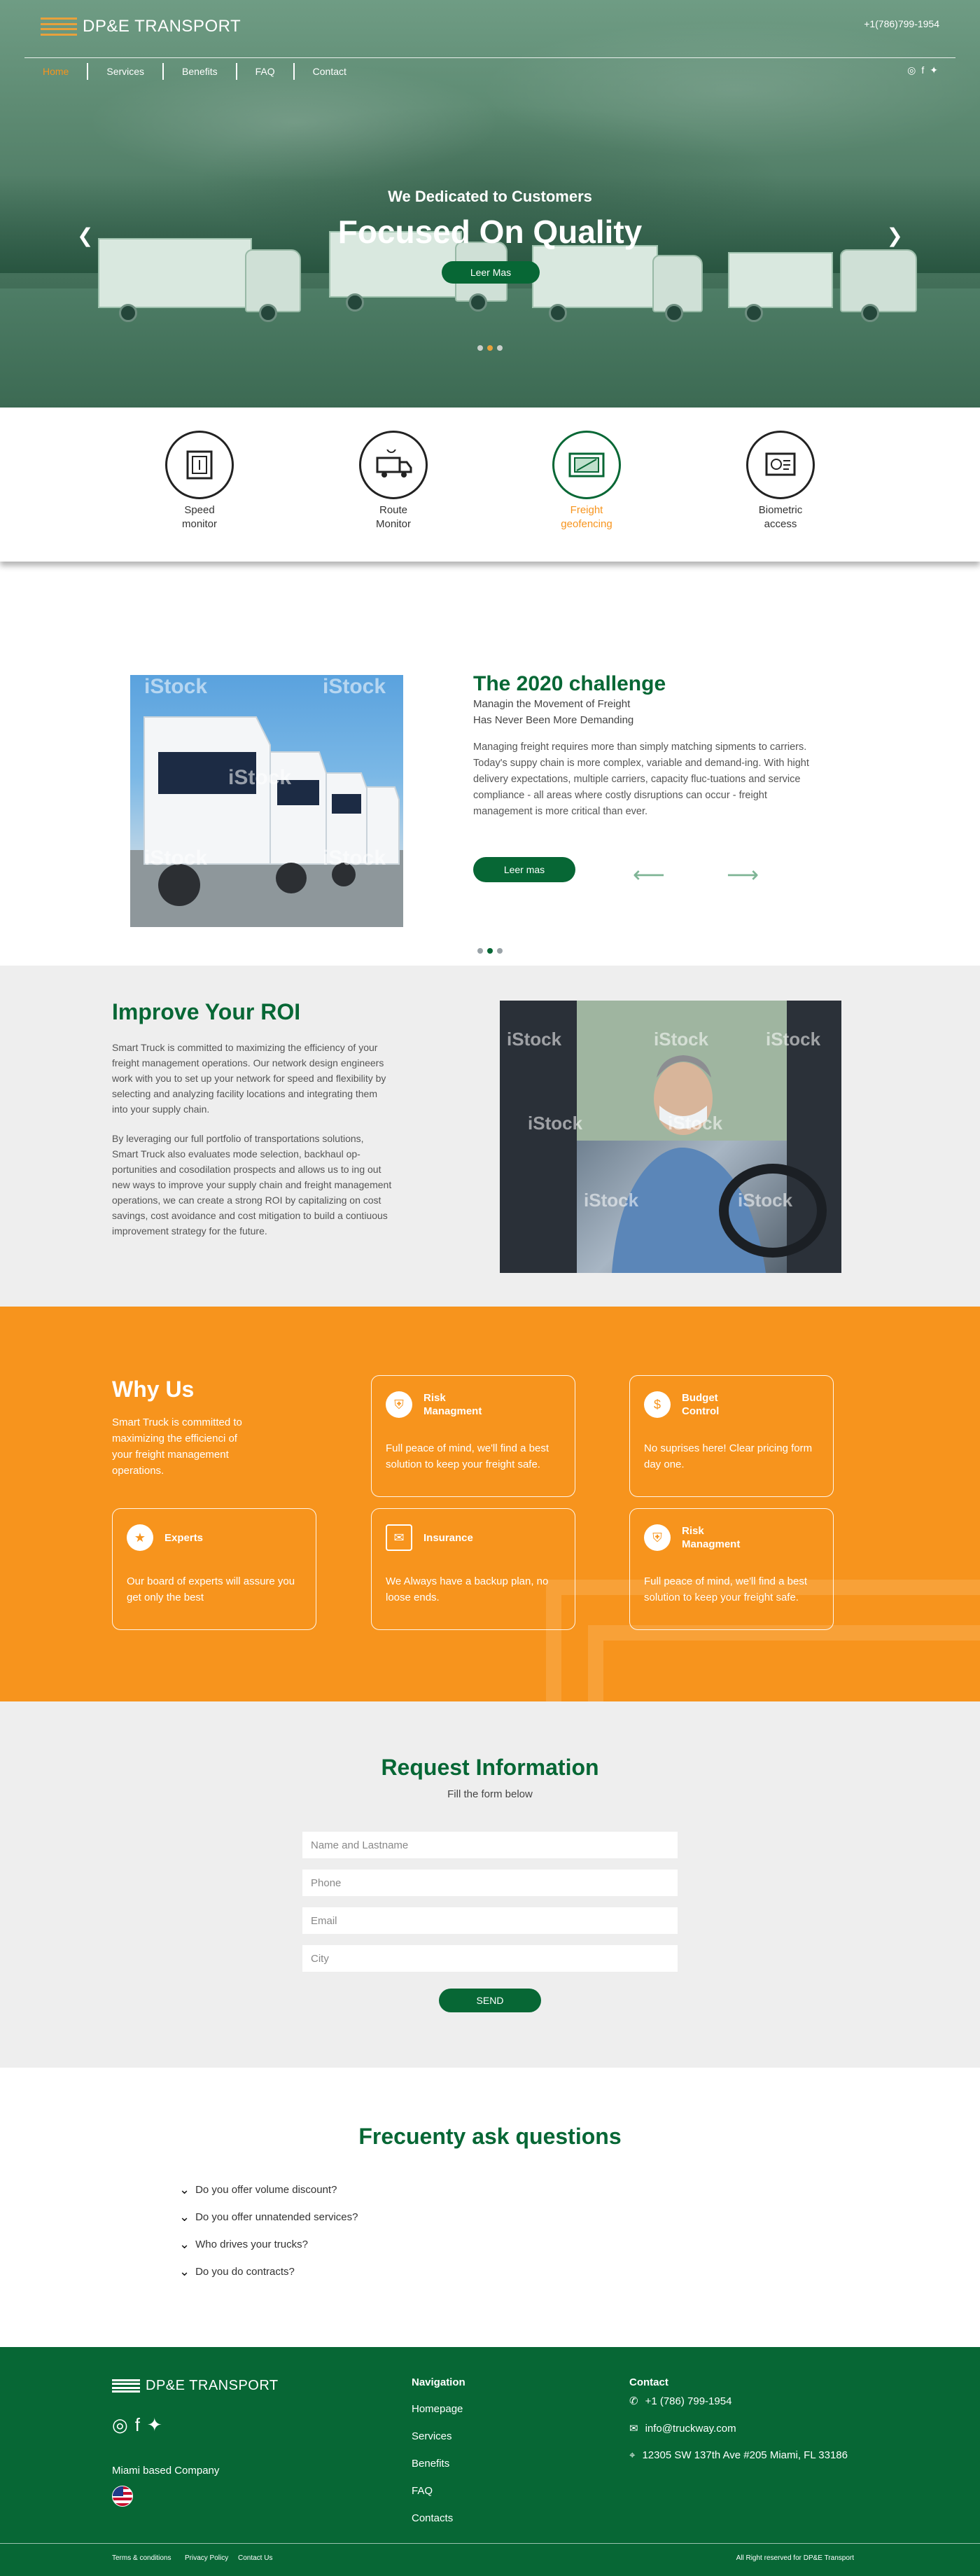  Describe the element at coordinates (437, 2409) in the screenshot. I see `footer-link-homepage: Homepage` at that location.